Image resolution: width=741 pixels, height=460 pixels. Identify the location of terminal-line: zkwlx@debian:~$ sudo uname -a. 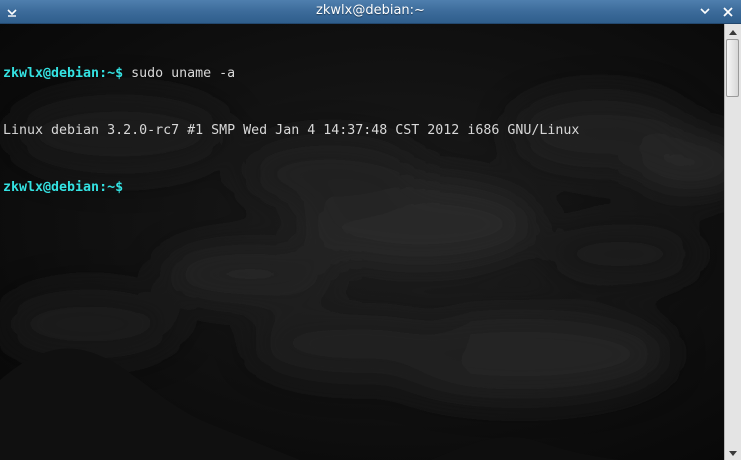
(291, 73).